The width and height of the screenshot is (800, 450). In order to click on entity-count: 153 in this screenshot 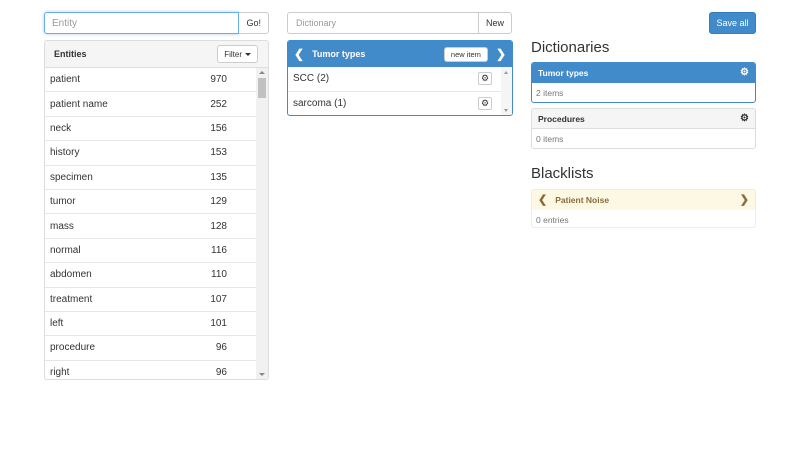, I will do `click(218, 153)`.